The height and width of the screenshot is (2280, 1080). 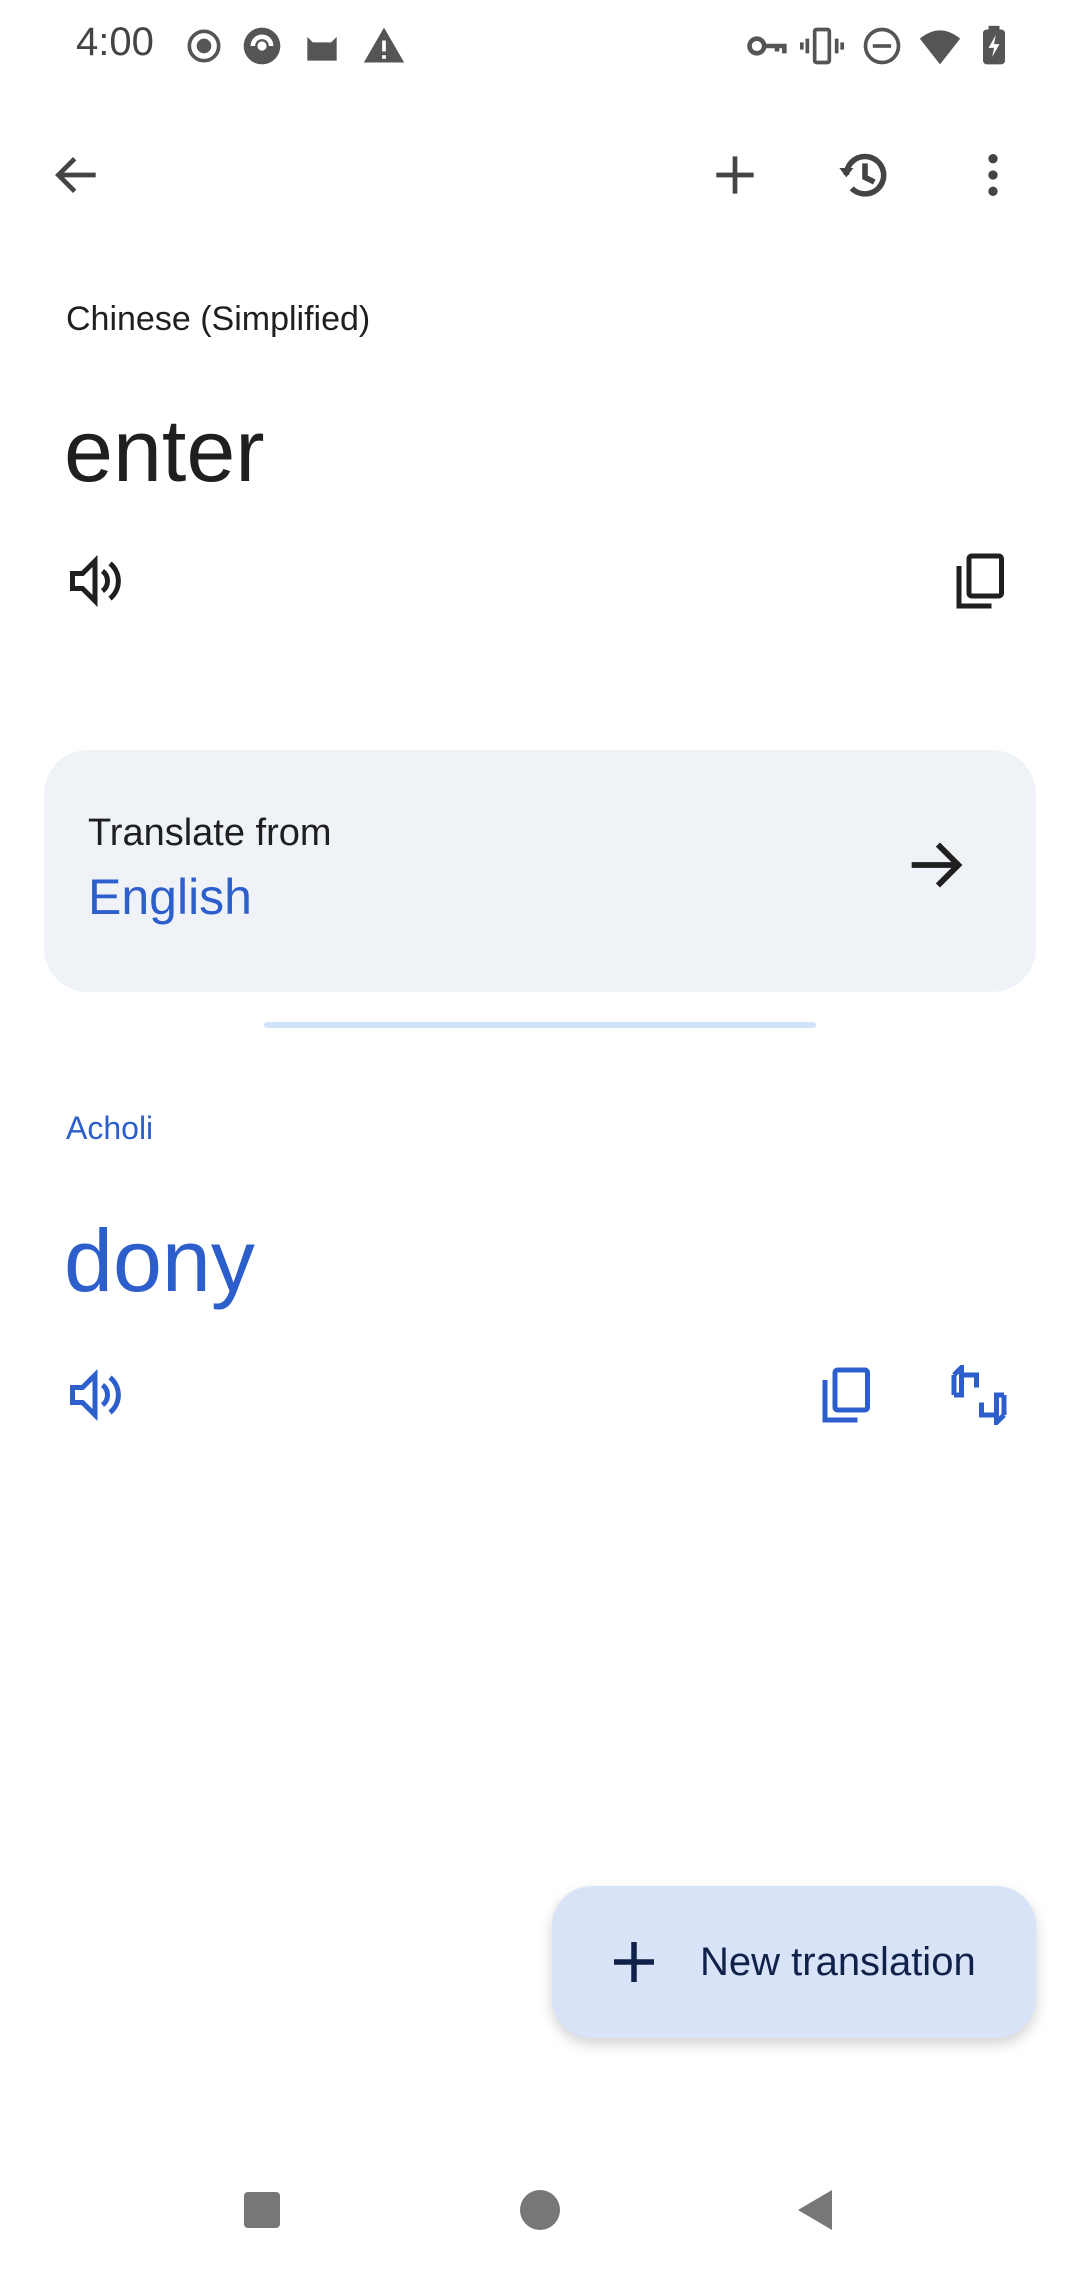 I want to click on target-listen-button, so click(x=95, y=1395).